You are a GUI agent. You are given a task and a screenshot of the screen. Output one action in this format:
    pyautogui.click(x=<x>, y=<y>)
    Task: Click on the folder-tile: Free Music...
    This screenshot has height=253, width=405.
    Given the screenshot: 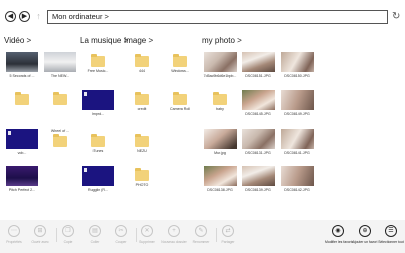 What is the action you would take?
    pyautogui.click(x=98, y=63)
    